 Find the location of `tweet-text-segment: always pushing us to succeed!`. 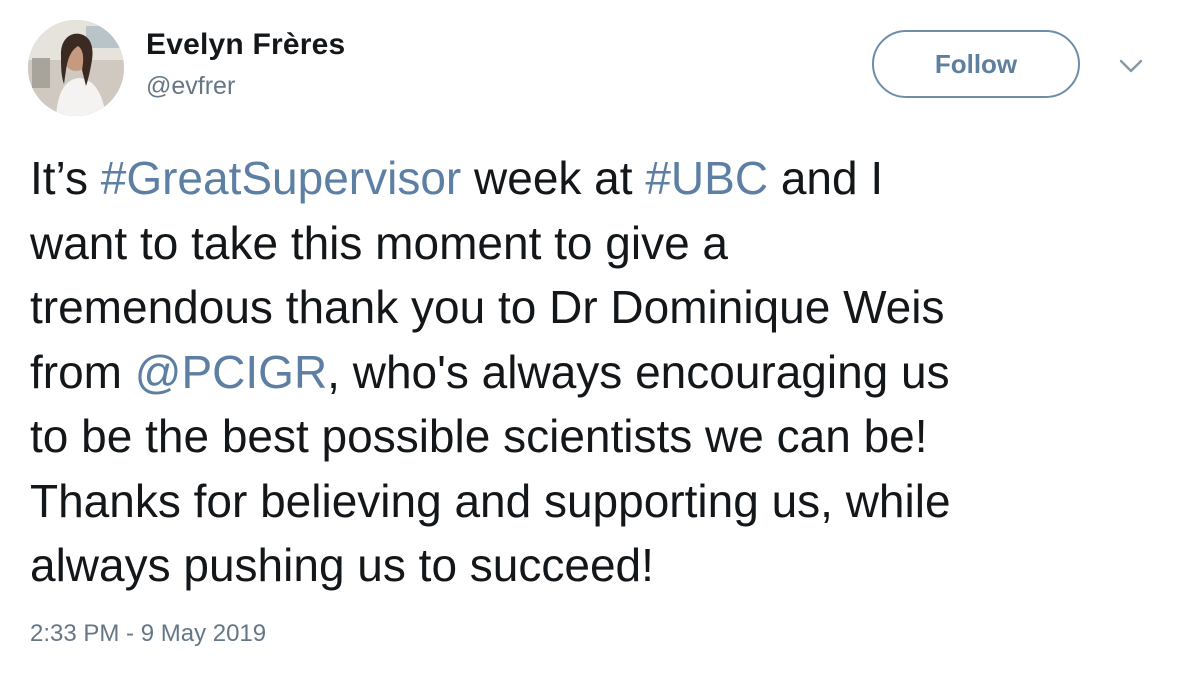

tweet-text-segment: always pushing us to succeed! is located at coordinates (342, 565).